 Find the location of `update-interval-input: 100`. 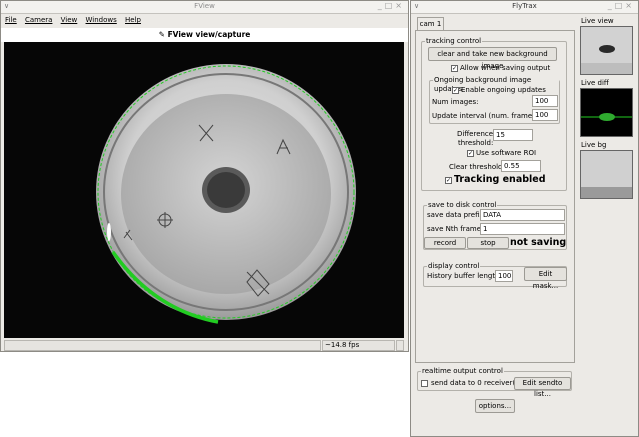

update-interval-input: 100 is located at coordinates (545, 115).